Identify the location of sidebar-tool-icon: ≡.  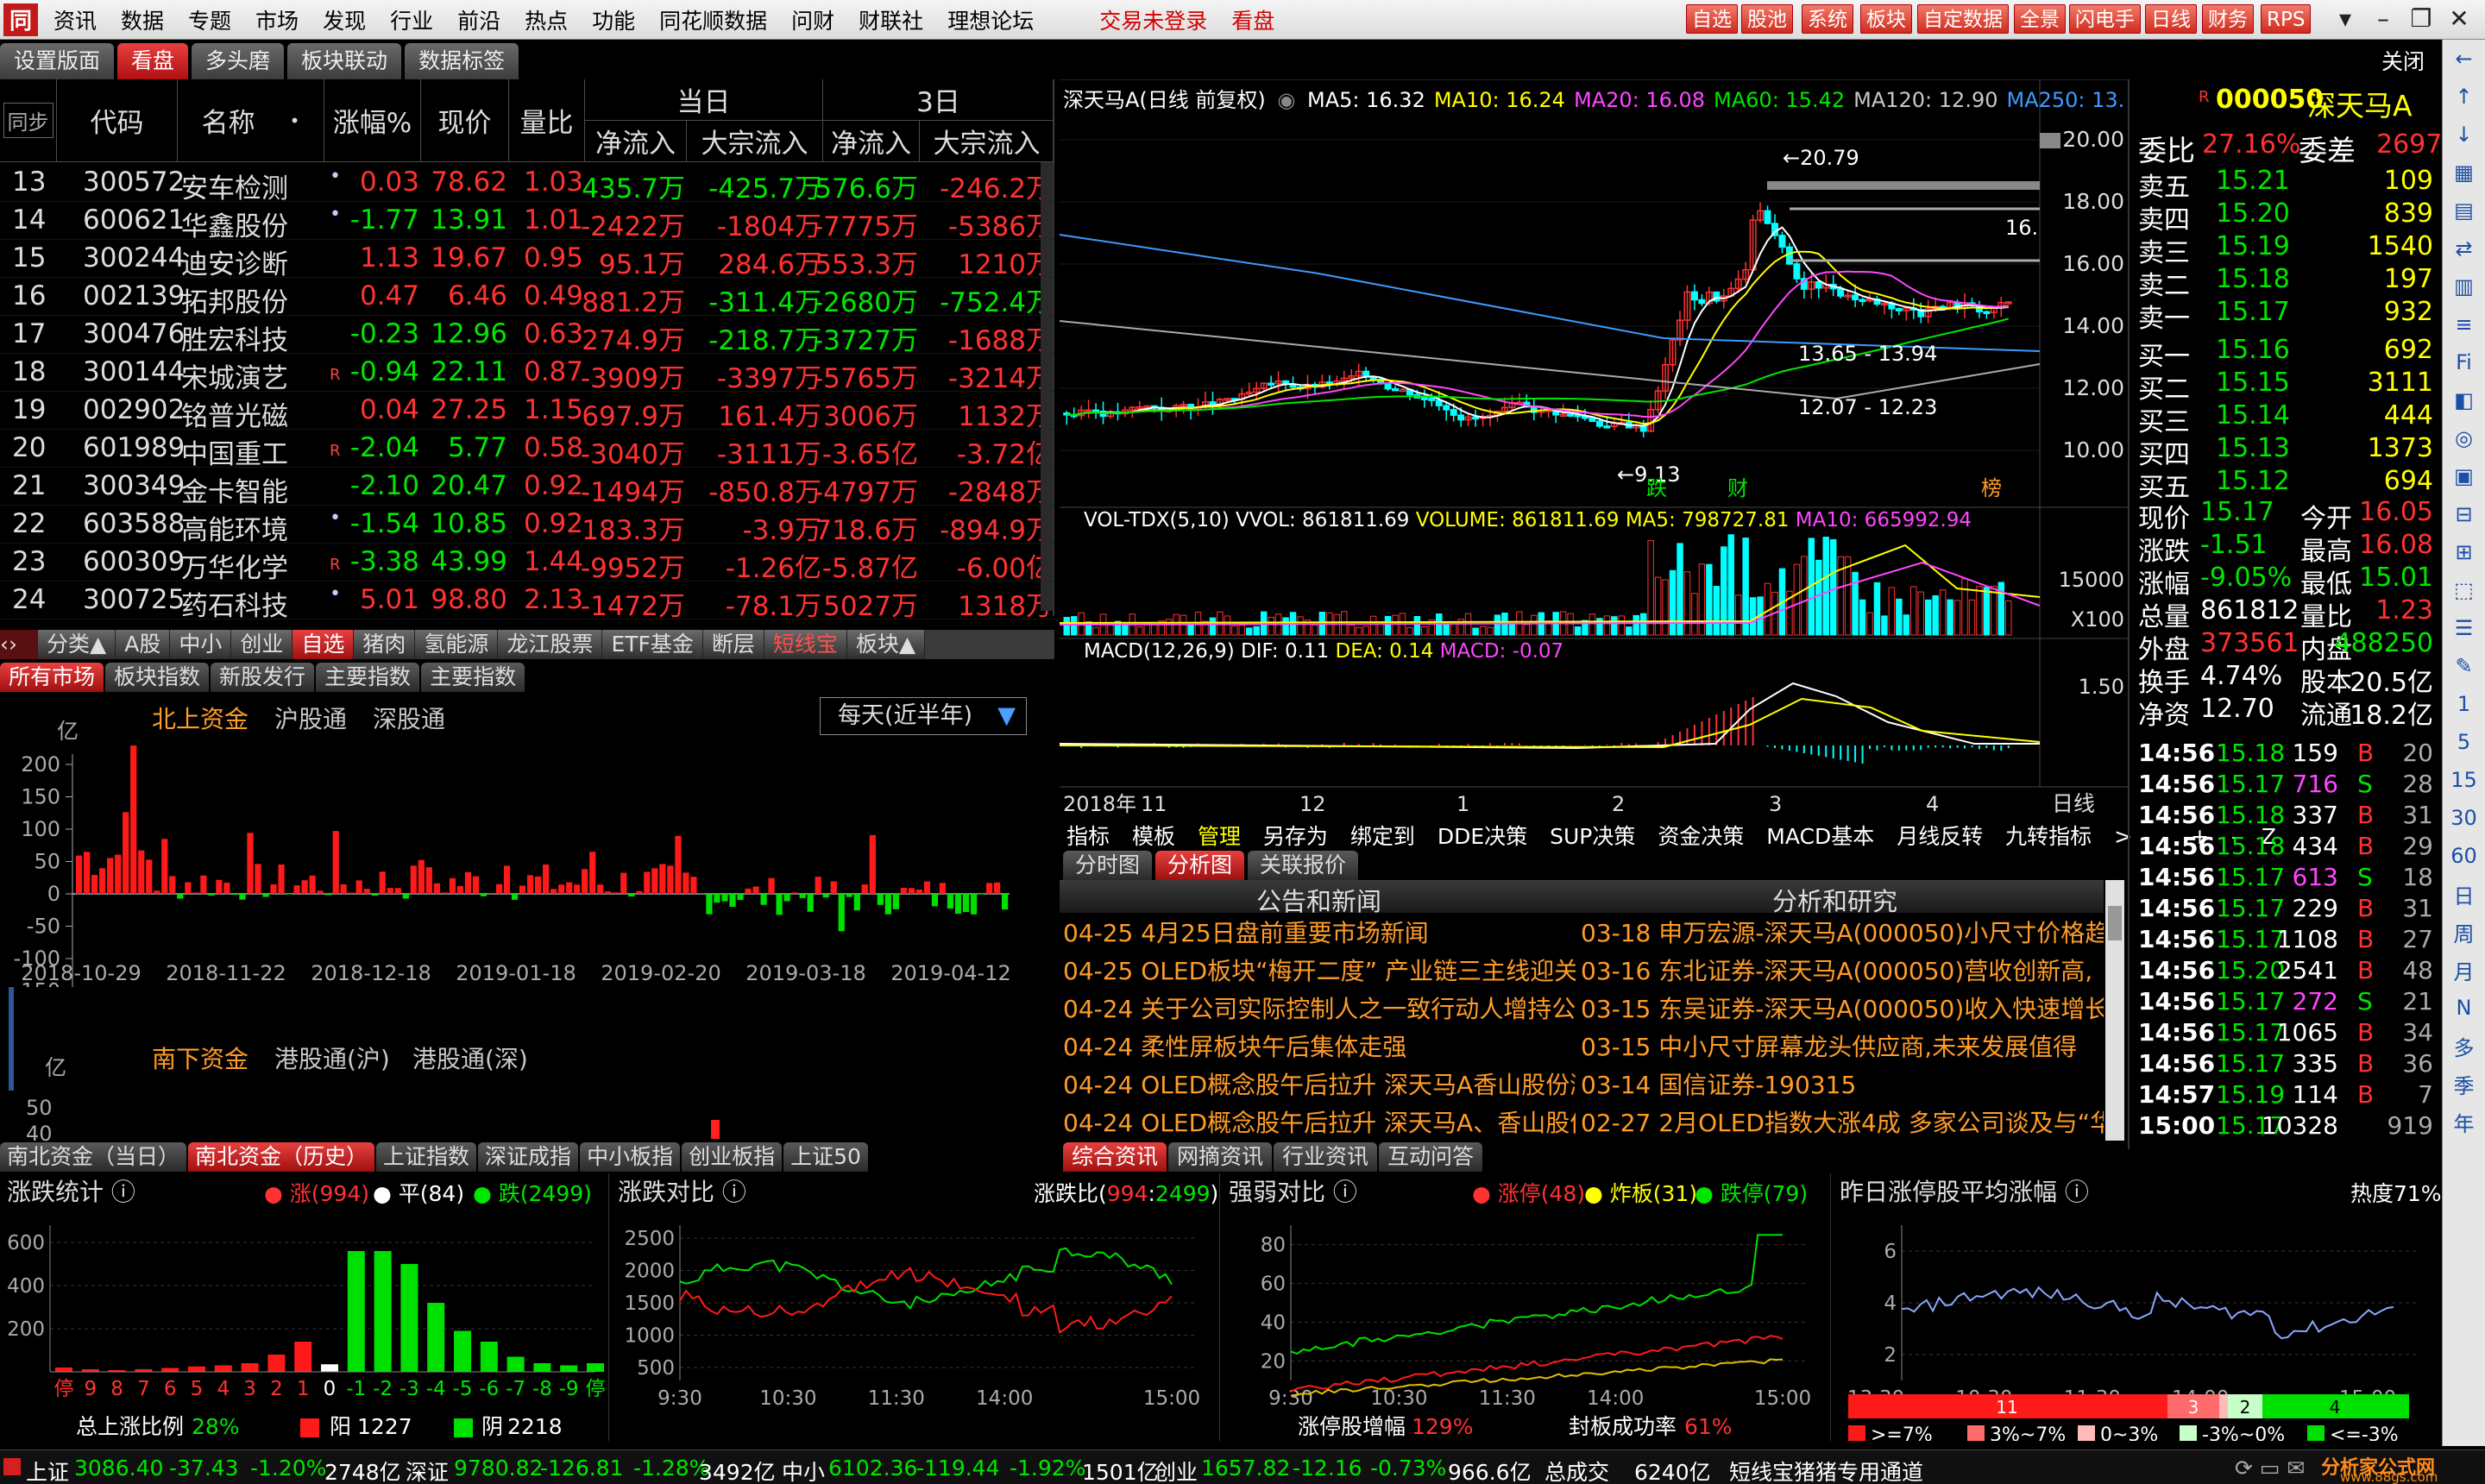
(2464, 324).